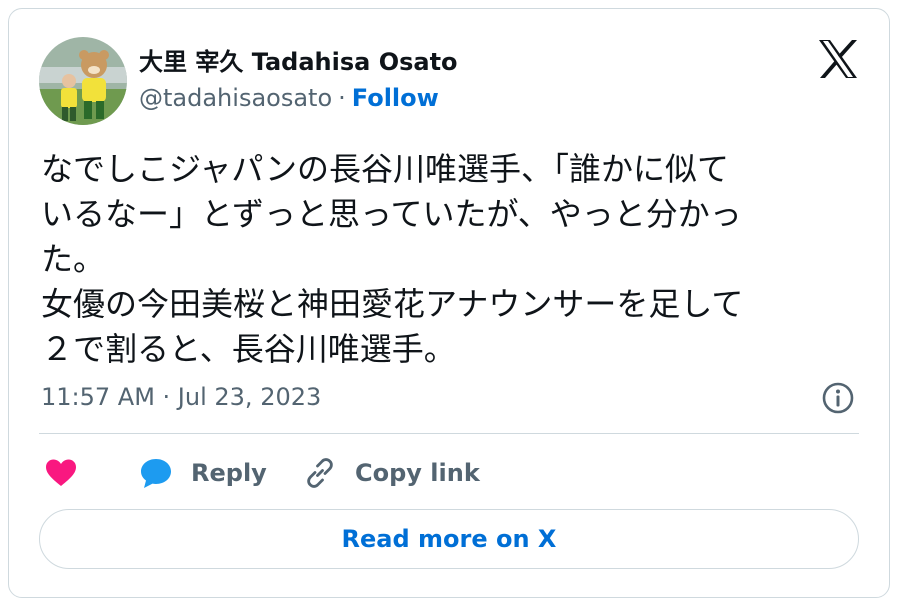 This screenshot has height=606, width=898. I want to click on read-more-button: Read more on X, so click(449, 539).